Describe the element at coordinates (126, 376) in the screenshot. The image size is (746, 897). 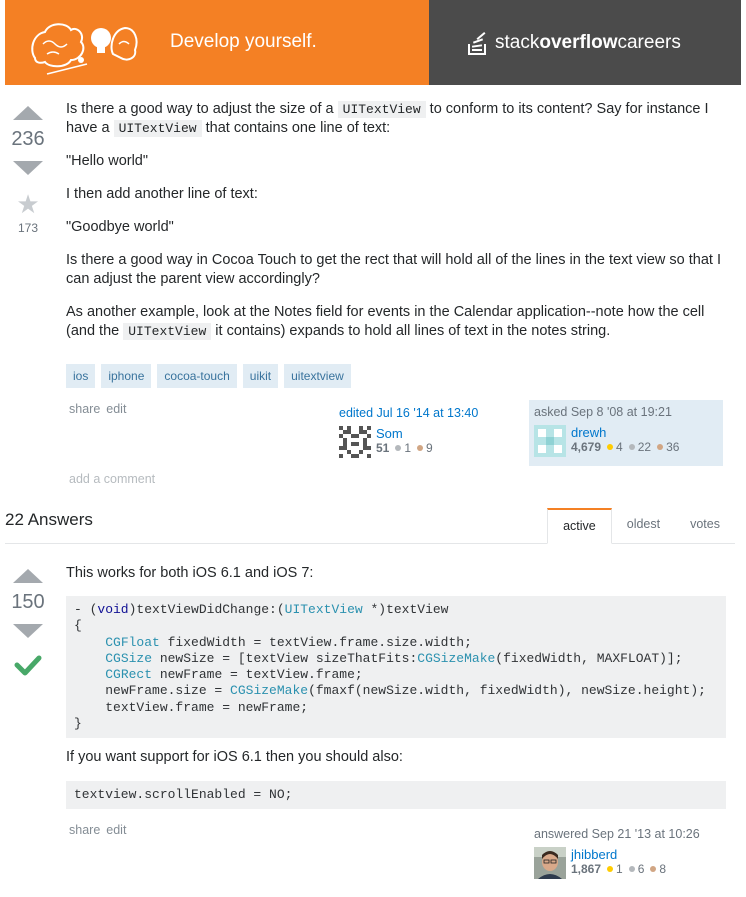
I see `tag-iphone: iphone` at that location.